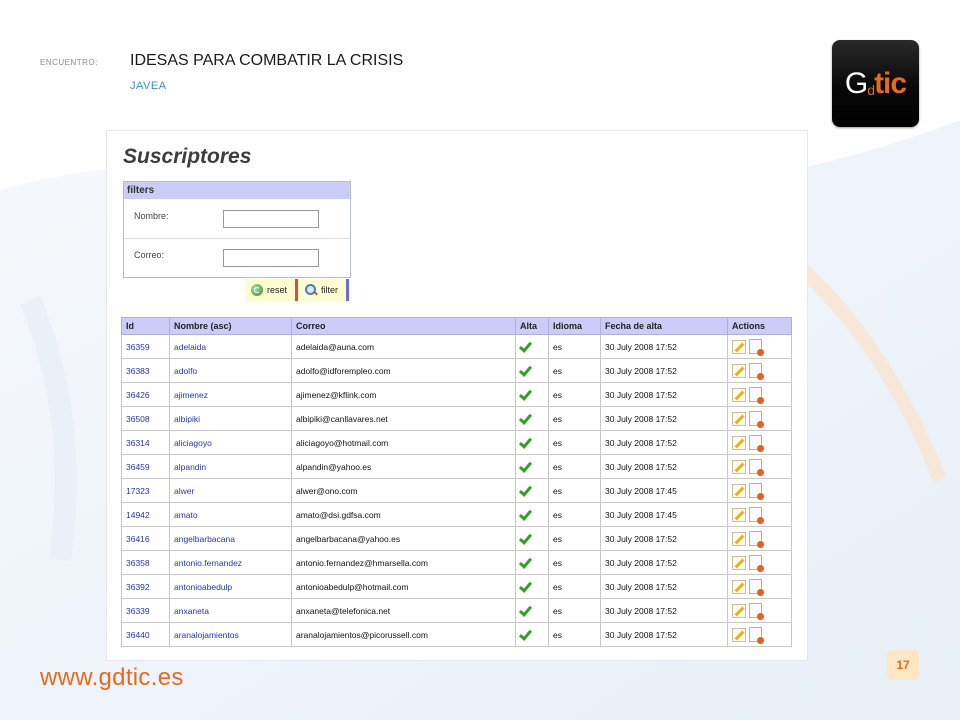  I want to click on col-header-alta: Alta, so click(532, 326).